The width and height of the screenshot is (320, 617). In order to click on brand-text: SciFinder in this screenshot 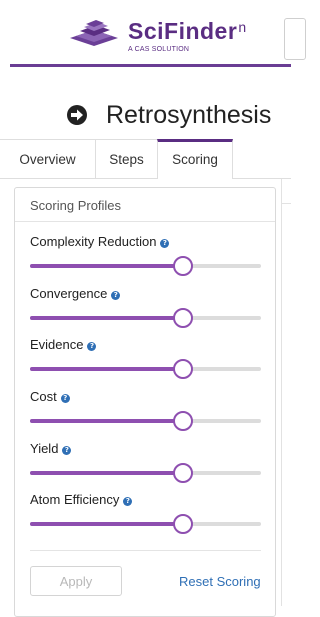, I will do `click(183, 31)`.